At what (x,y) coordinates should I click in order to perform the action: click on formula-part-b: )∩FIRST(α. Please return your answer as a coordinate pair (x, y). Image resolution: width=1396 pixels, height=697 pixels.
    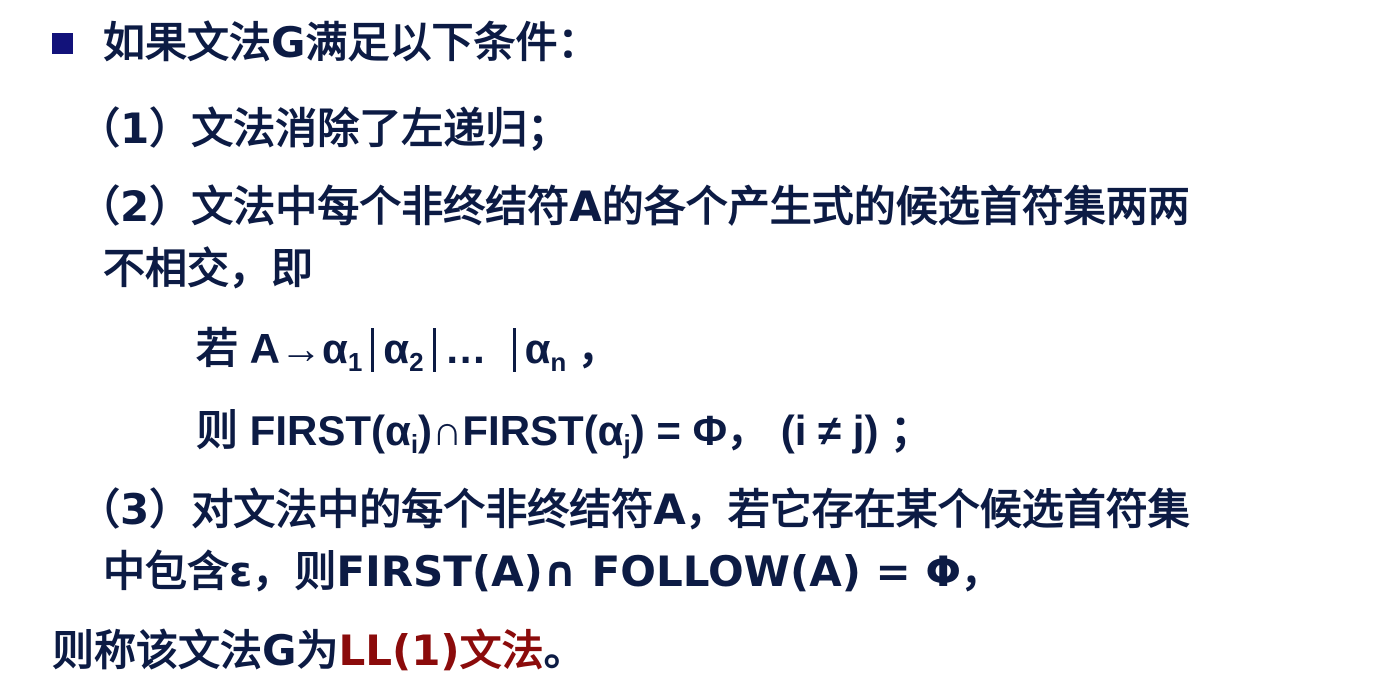
    Looking at the image, I should click on (521, 430).